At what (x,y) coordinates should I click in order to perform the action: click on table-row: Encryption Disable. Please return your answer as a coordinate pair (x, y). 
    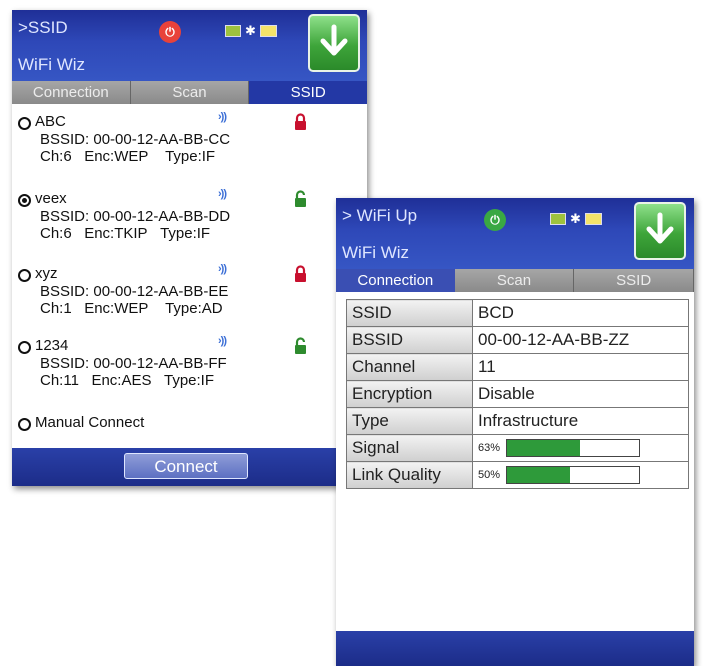
    Looking at the image, I should click on (517, 394).